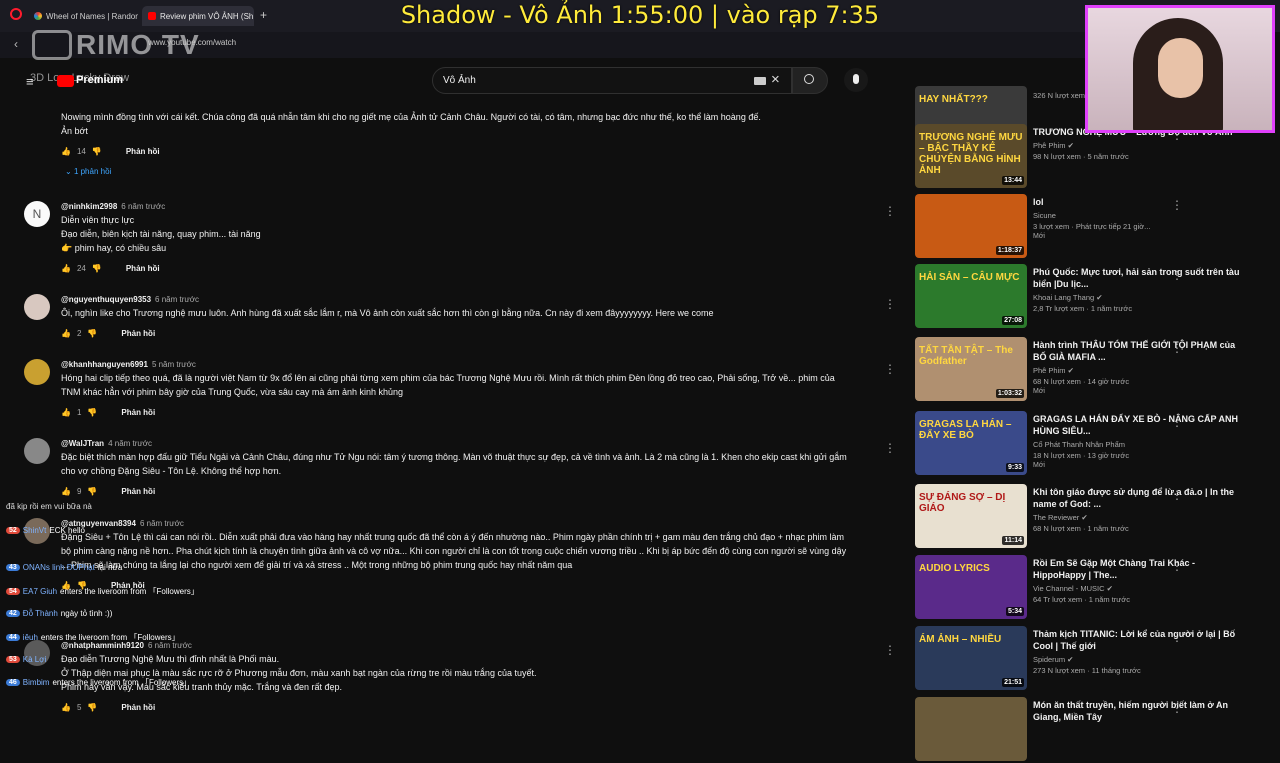 Image resolution: width=1280 pixels, height=763 pixels. I want to click on video-duration: 9:33, so click(1014, 467).